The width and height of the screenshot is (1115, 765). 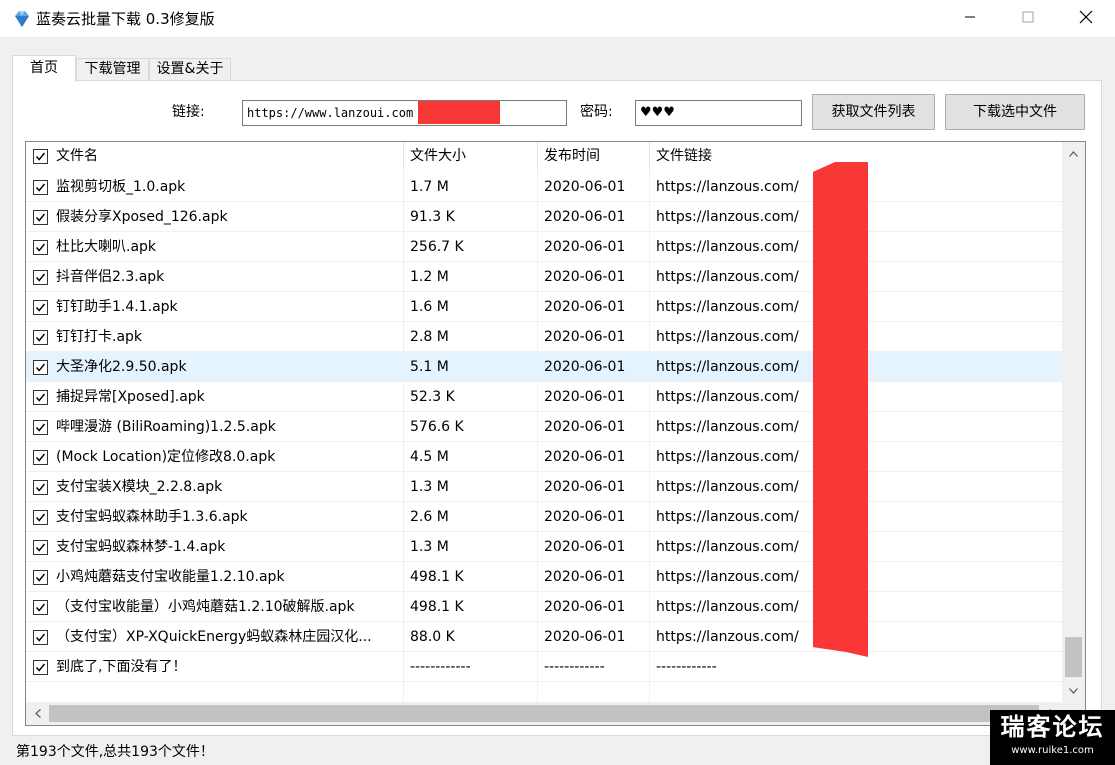 What do you see at coordinates (121, 187) in the screenshot?
I see `cell-file-name: 监视剪切板_1.0.apk` at bounding box center [121, 187].